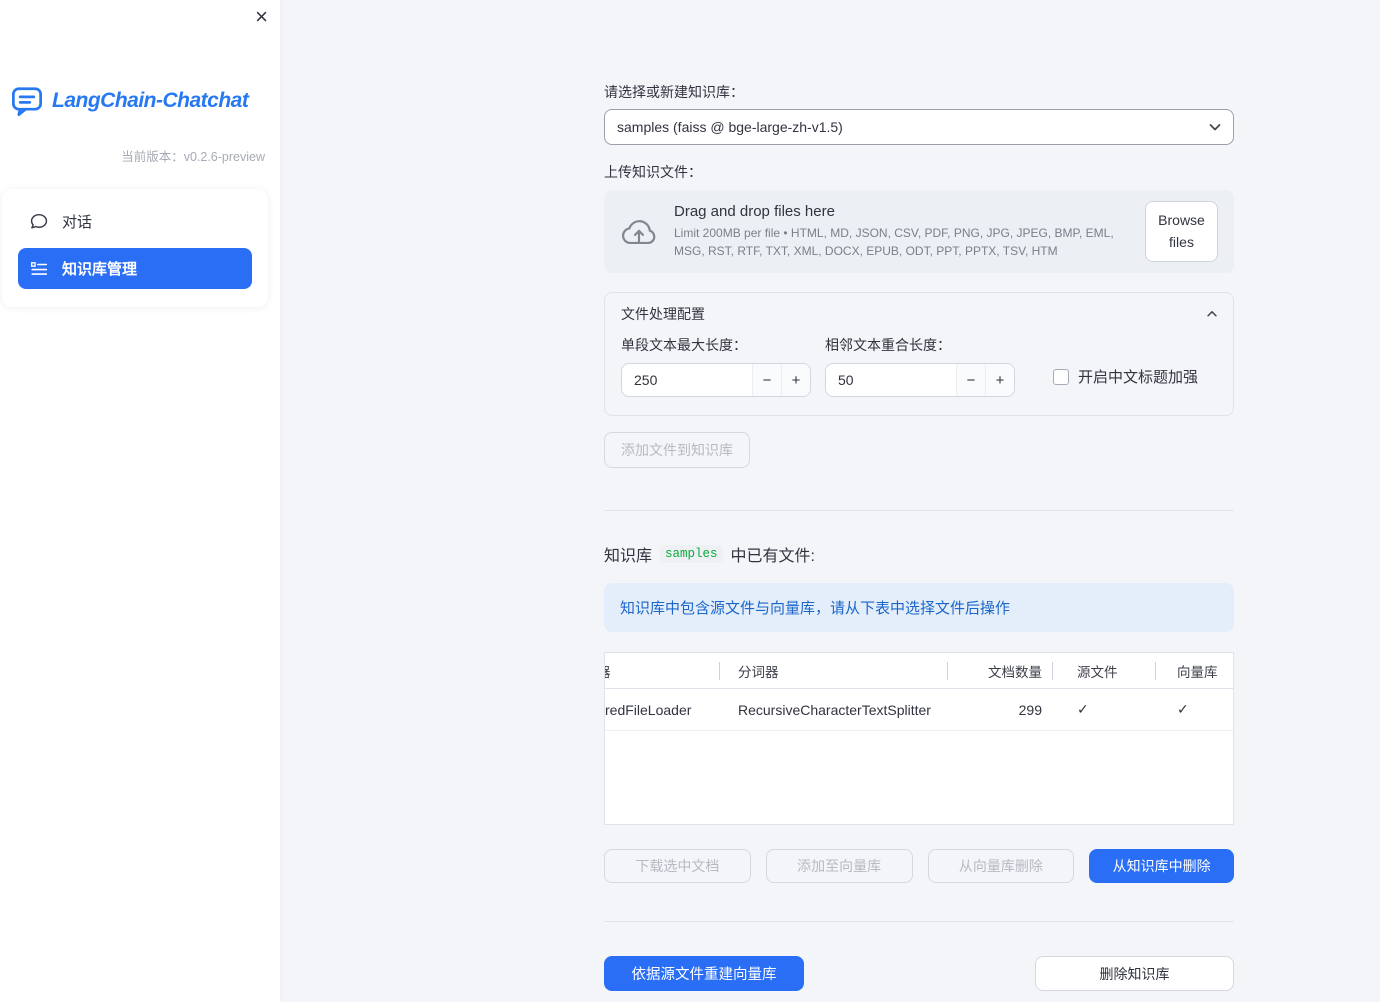 This screenshot has width=1380, height=1002. I want to click on rebuild-vector-store-button: 依据源文件重建向量库, so click(704, 973).